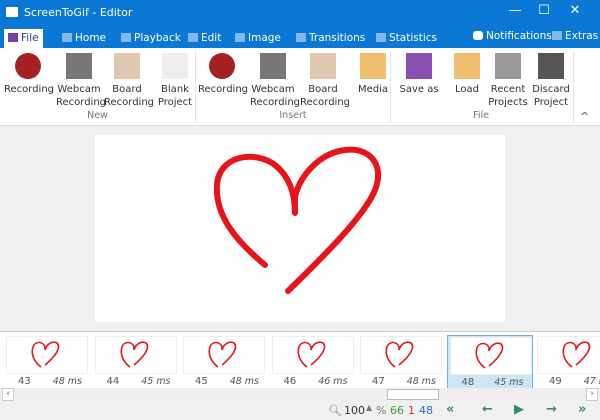 Image resolution: width=600 pixels, height=420 pixels. Describe the element at coordinates (381, 37) in the screenshot. I see `statistics-icon` at that location.